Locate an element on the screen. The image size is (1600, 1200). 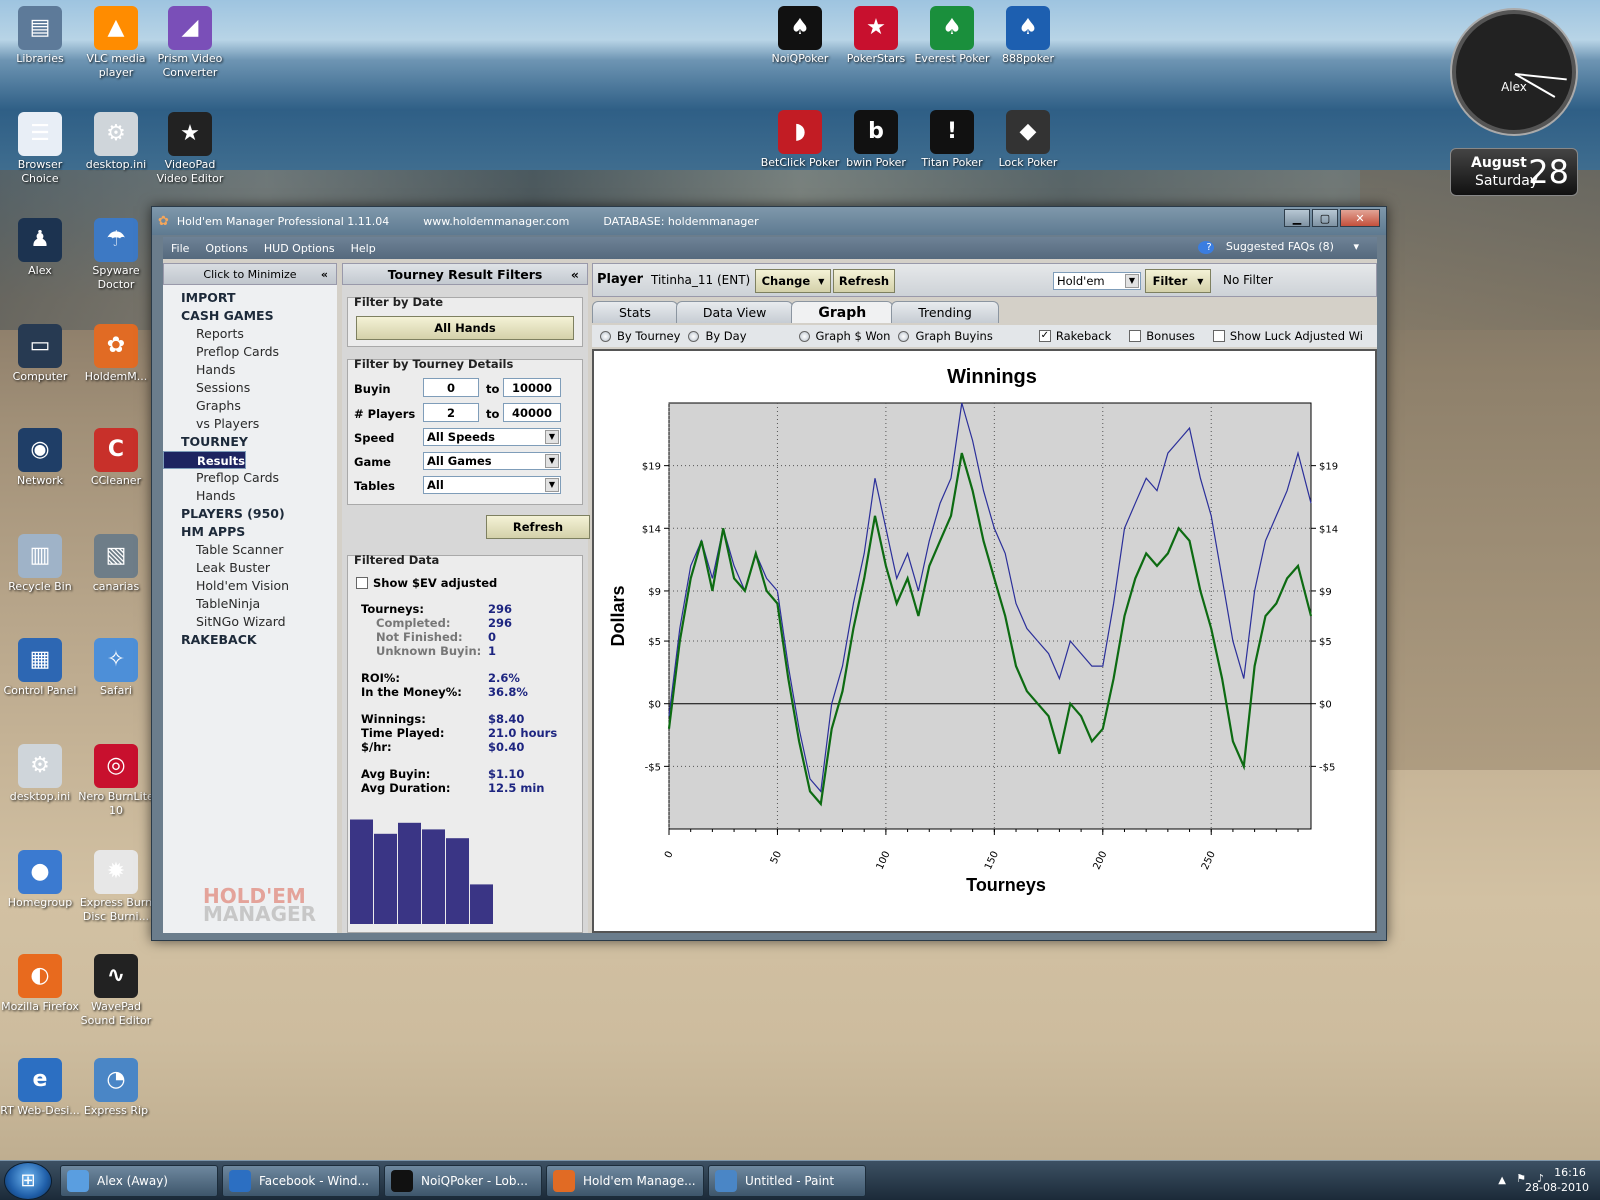
tab-stats: Stats is located at coordinates (635, 312).